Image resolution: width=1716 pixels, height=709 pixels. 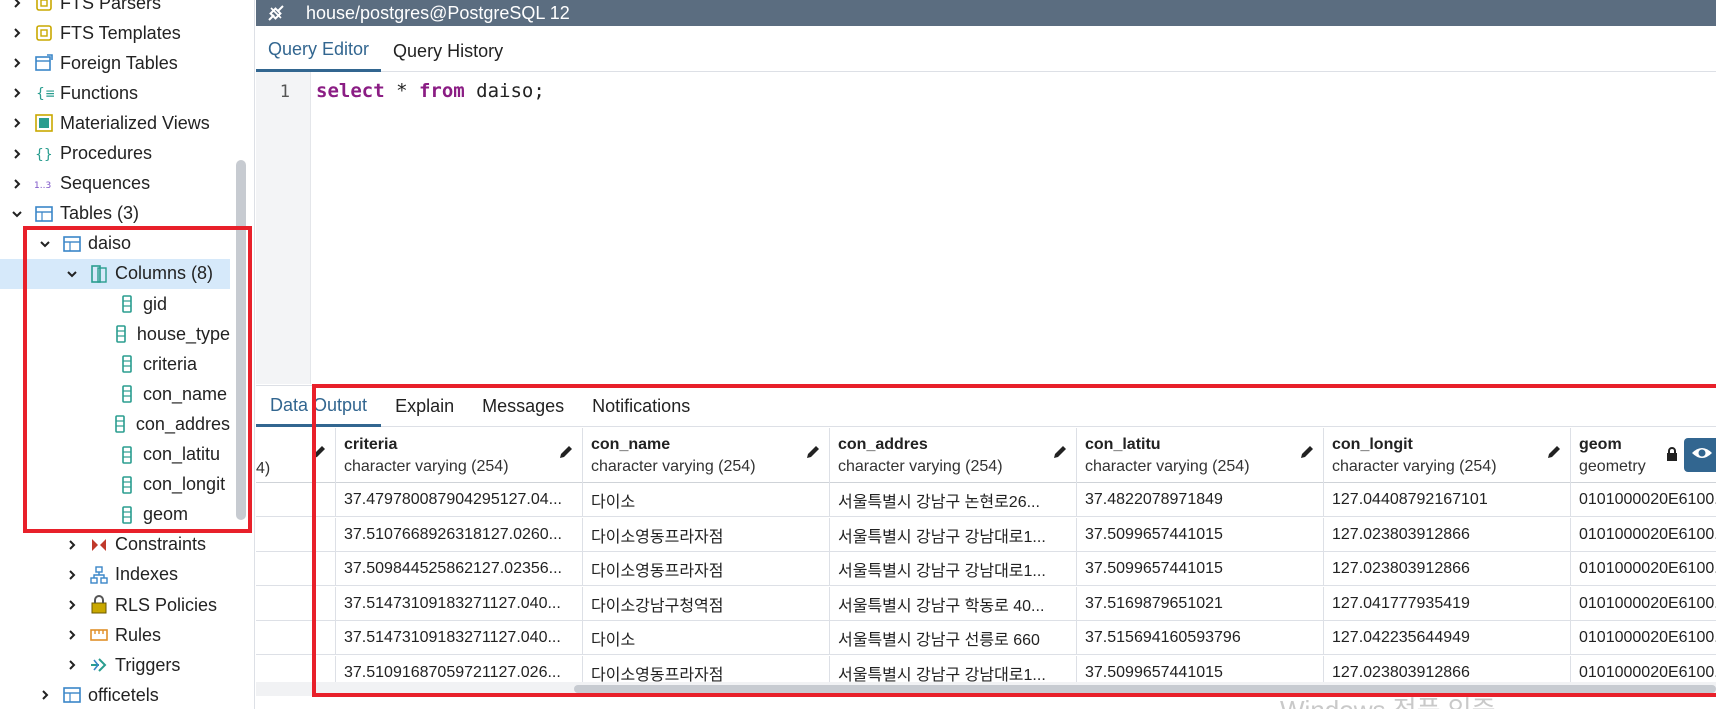 I want to click on tree-item-label: Constraints, so click(x=161, y=544).